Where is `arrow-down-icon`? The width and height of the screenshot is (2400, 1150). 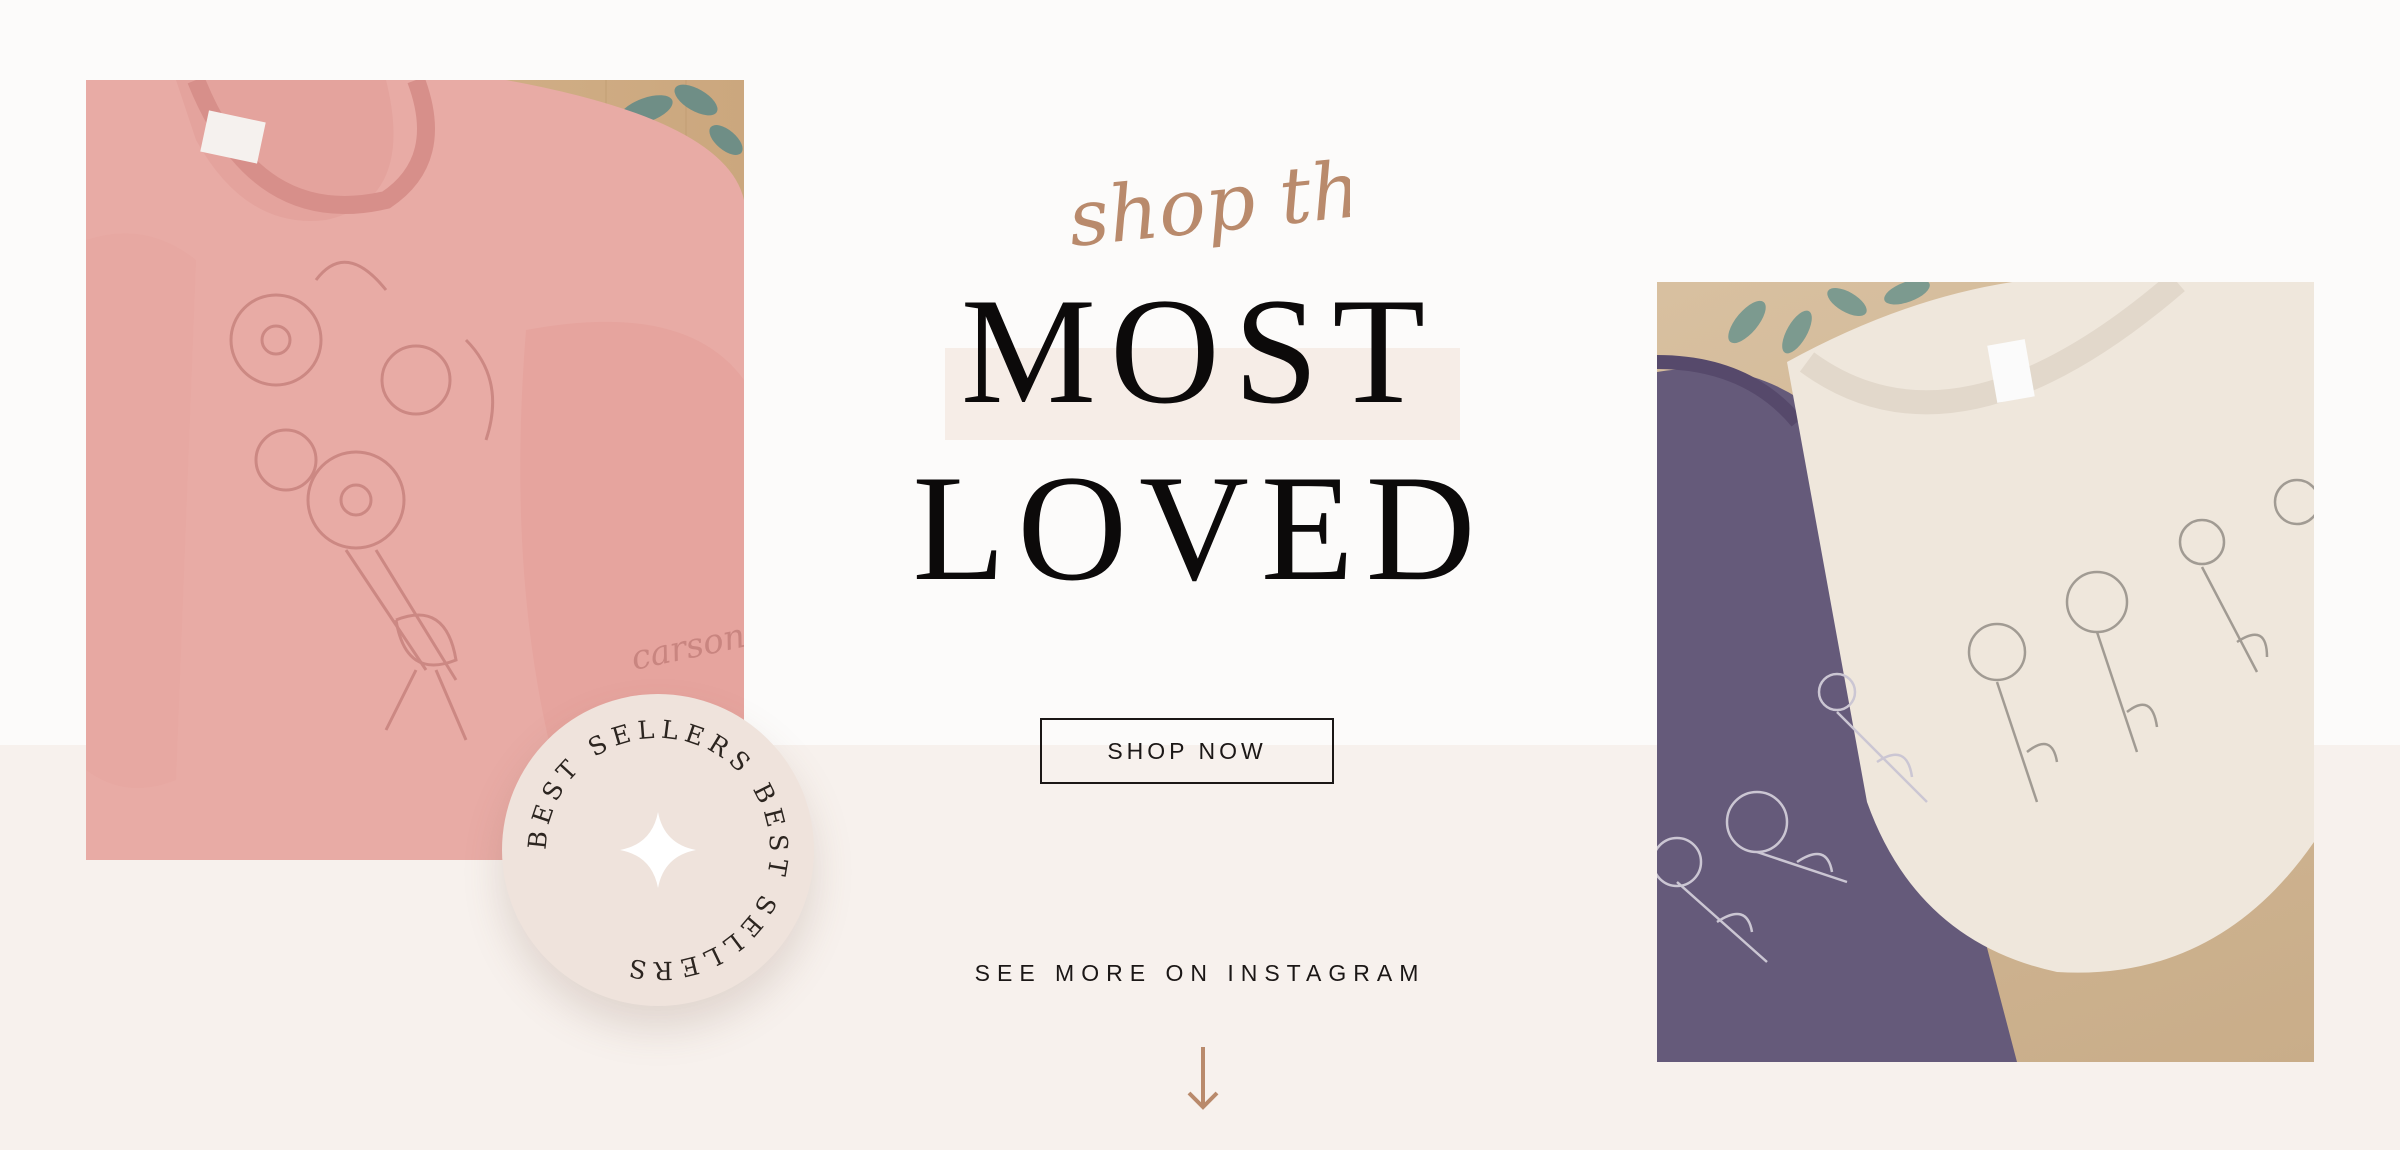 arrow-down-icon is located at coordinates (1203, 1078).